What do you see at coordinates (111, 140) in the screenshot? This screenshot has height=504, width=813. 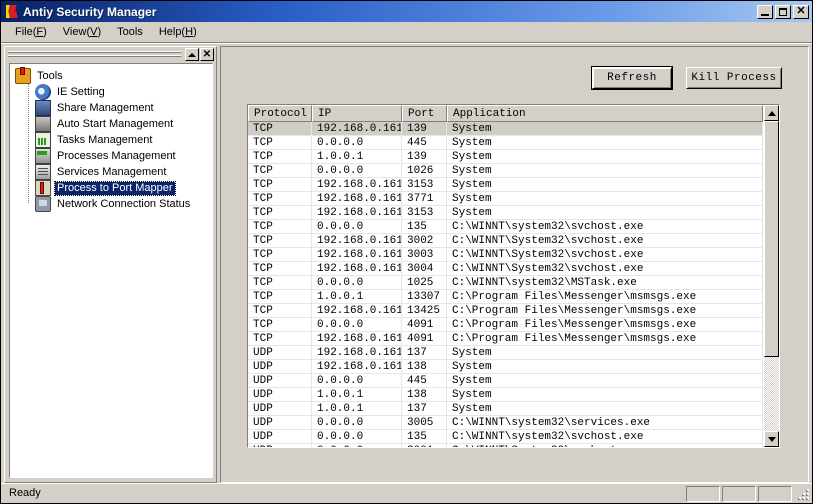 I see `sidebar-item-tasks-management: Tasks Management` at bounding box center [111, 140].